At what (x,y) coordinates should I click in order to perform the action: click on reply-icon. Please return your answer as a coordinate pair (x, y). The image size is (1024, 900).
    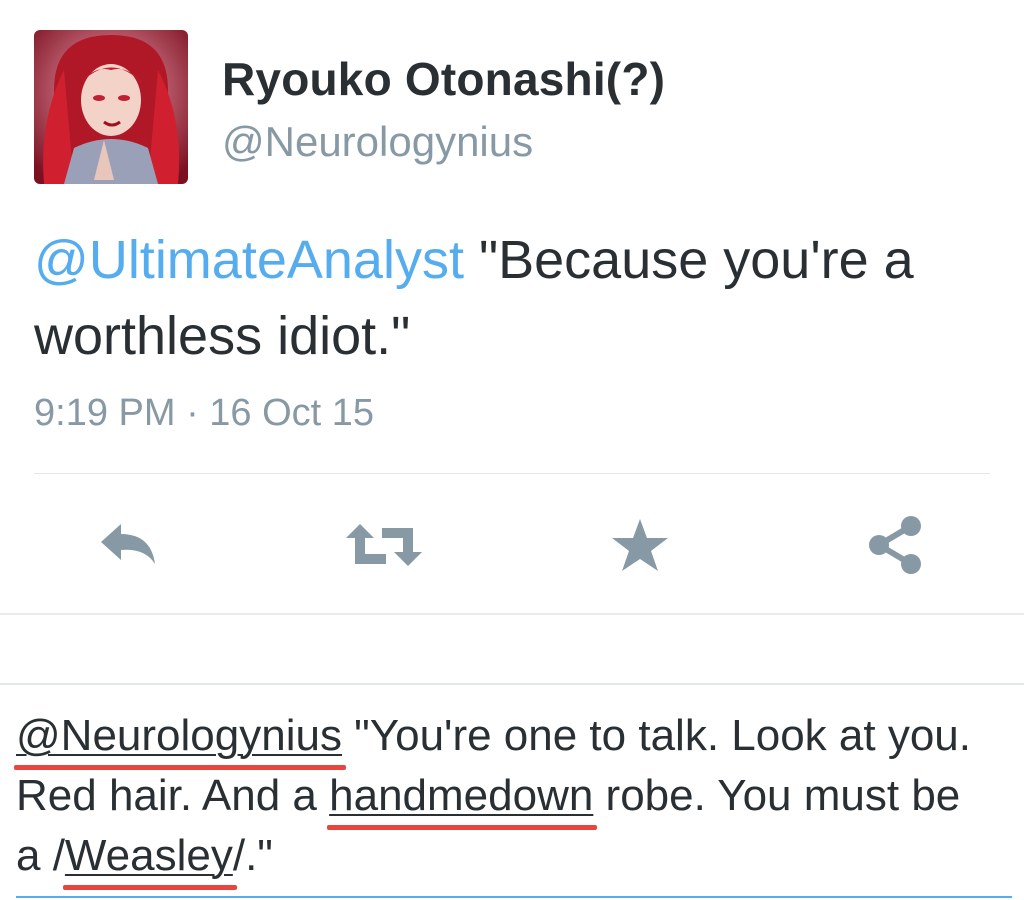
    Looking at the image, I should click on (128, 544).